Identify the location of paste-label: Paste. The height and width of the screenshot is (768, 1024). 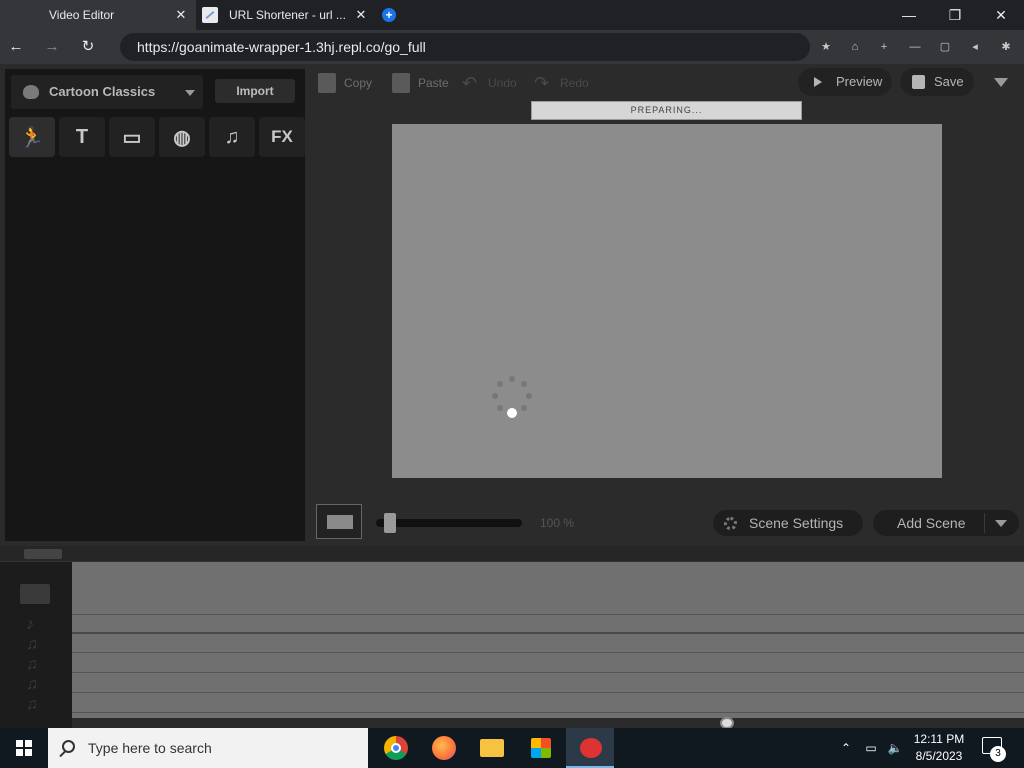
(433, 83).